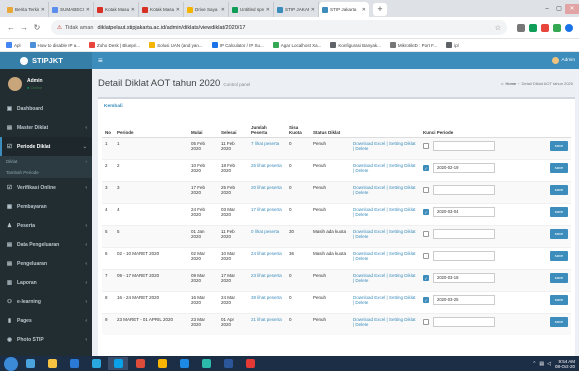  I want to click on sidebar-toggle-icon: ≡, so click(100, 60).